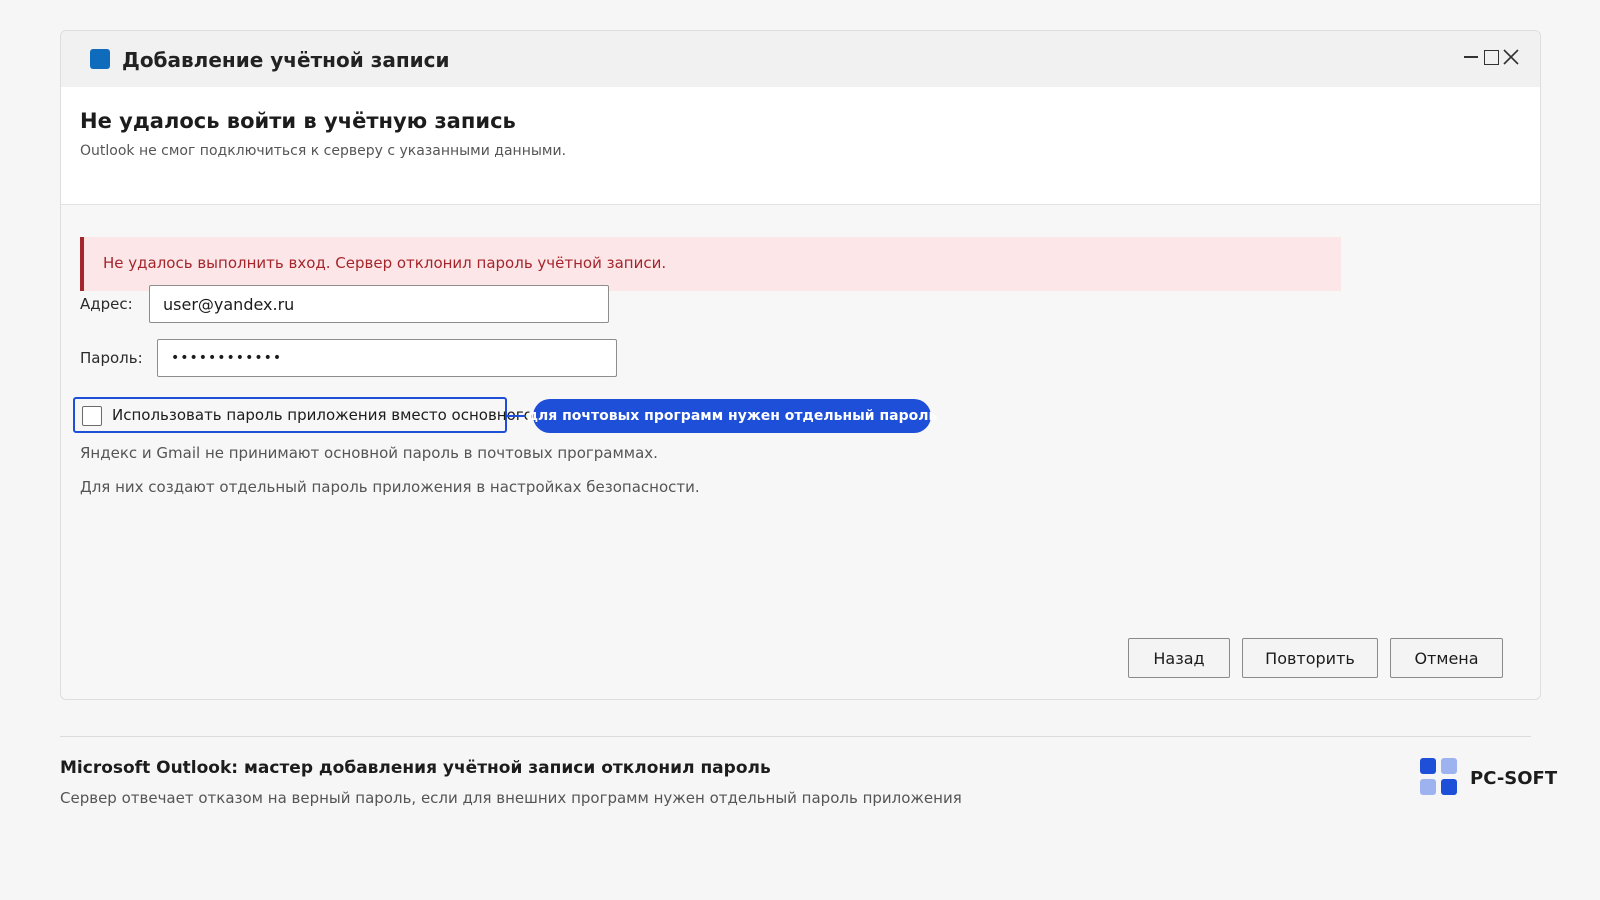  Describe the element at coordinates (1310, 658) in the screenshot. I see `retry-button: Повторить` at that location.